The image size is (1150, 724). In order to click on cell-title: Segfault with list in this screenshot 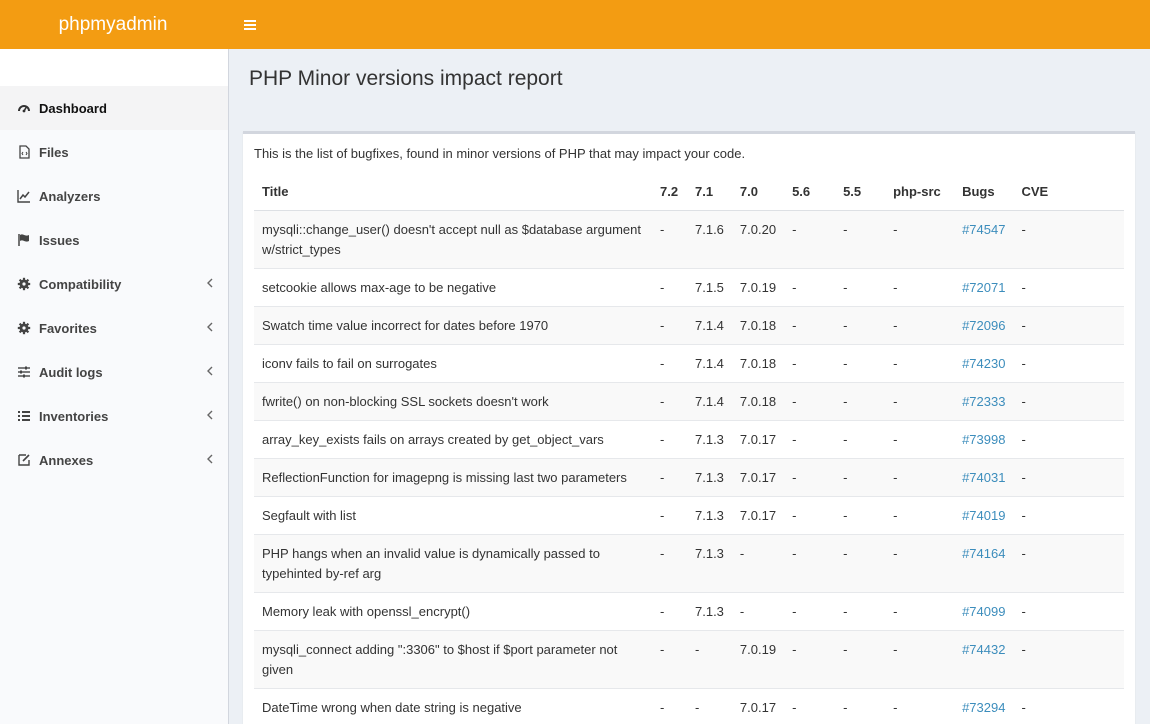, I will do `click(453, 514)`.